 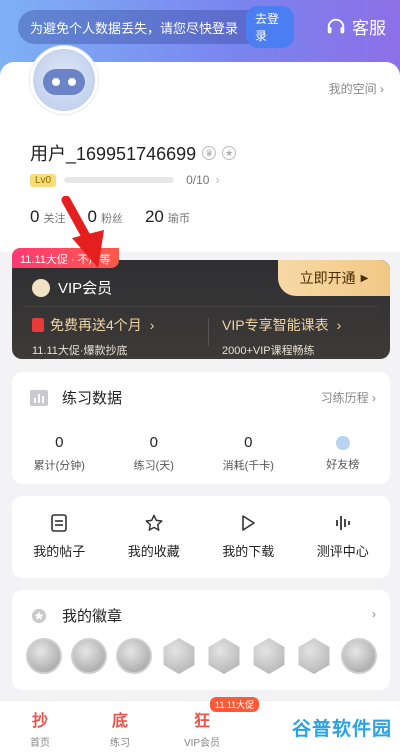 I want to click on notice-text: 为避免个人数据丢失，请您尽快登录, so click(x=134, y=28).